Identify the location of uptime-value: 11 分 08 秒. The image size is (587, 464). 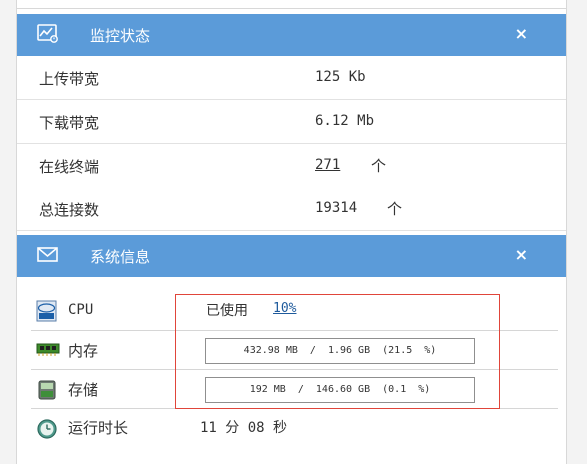
(244, 428).